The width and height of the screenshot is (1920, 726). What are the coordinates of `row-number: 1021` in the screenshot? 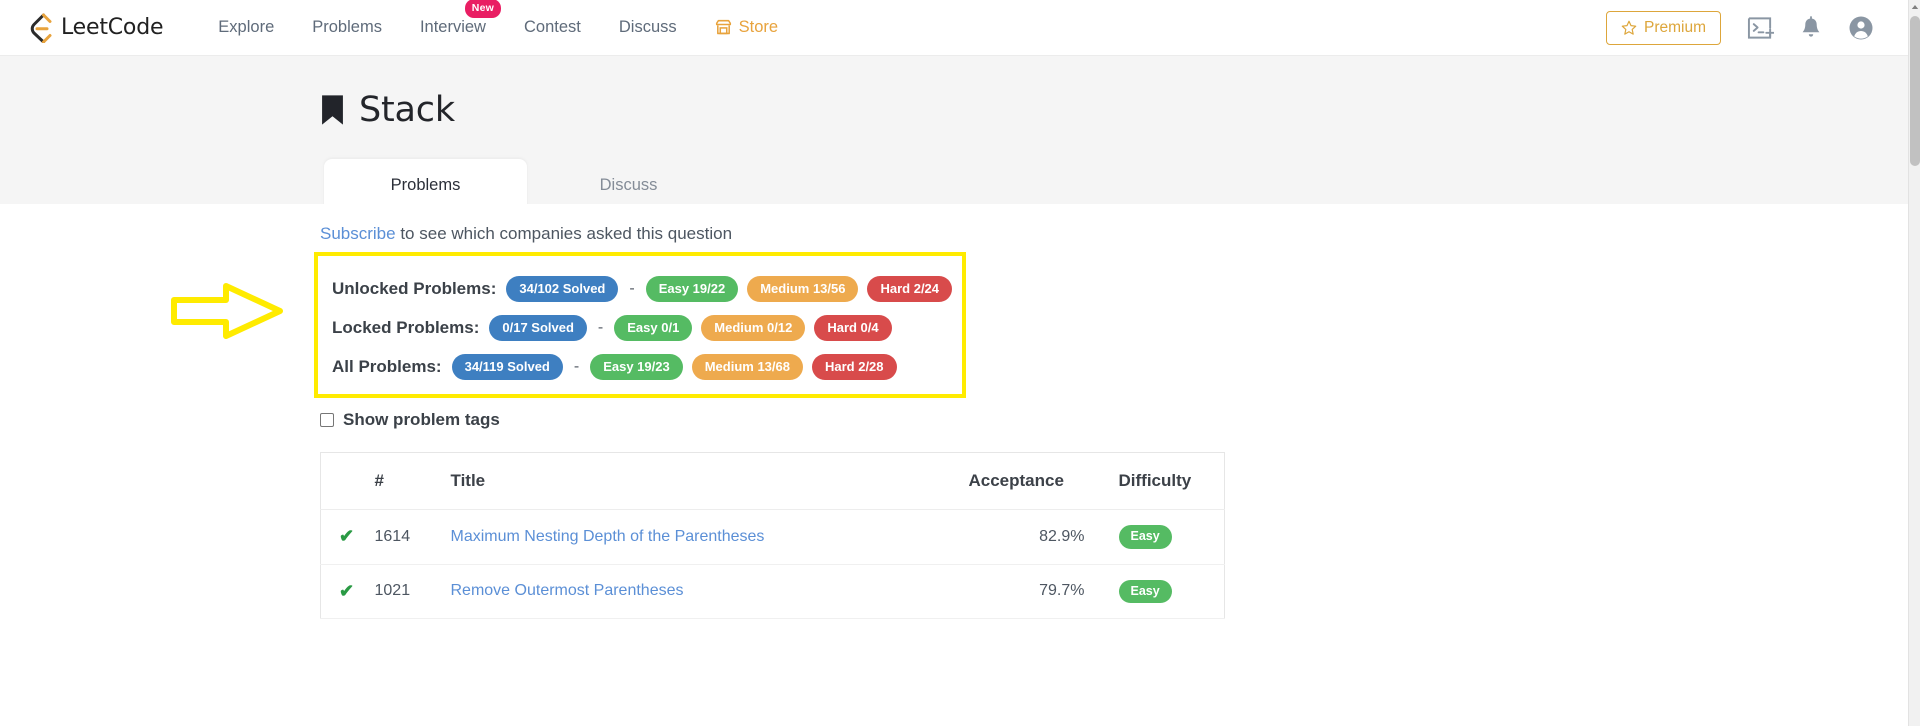 It's located at (402, 591).